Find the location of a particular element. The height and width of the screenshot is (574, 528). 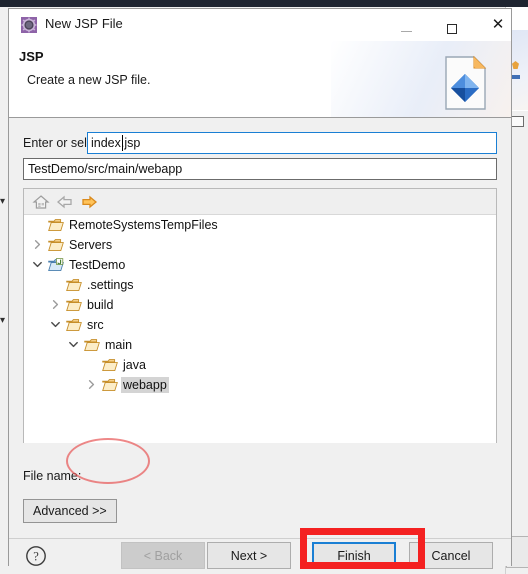

next-button: Next > is located at coordinates (249, 555).